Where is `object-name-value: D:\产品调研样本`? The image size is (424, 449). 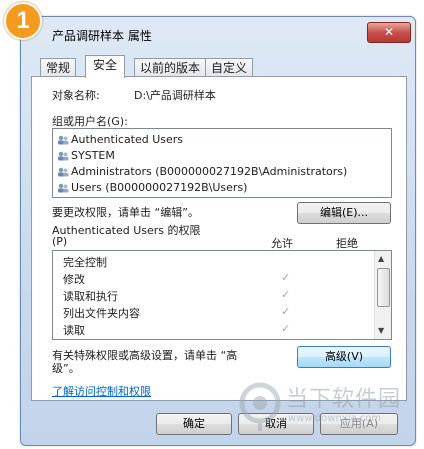
object-name-value: D:\产品调研样本 is located at coordinates (175, 95).